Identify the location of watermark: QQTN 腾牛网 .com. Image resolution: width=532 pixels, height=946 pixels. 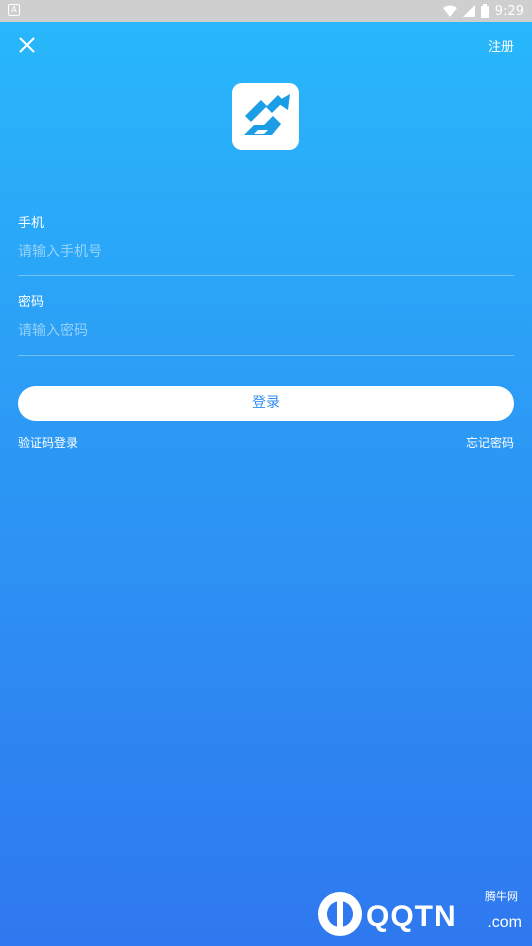
(419, 914).